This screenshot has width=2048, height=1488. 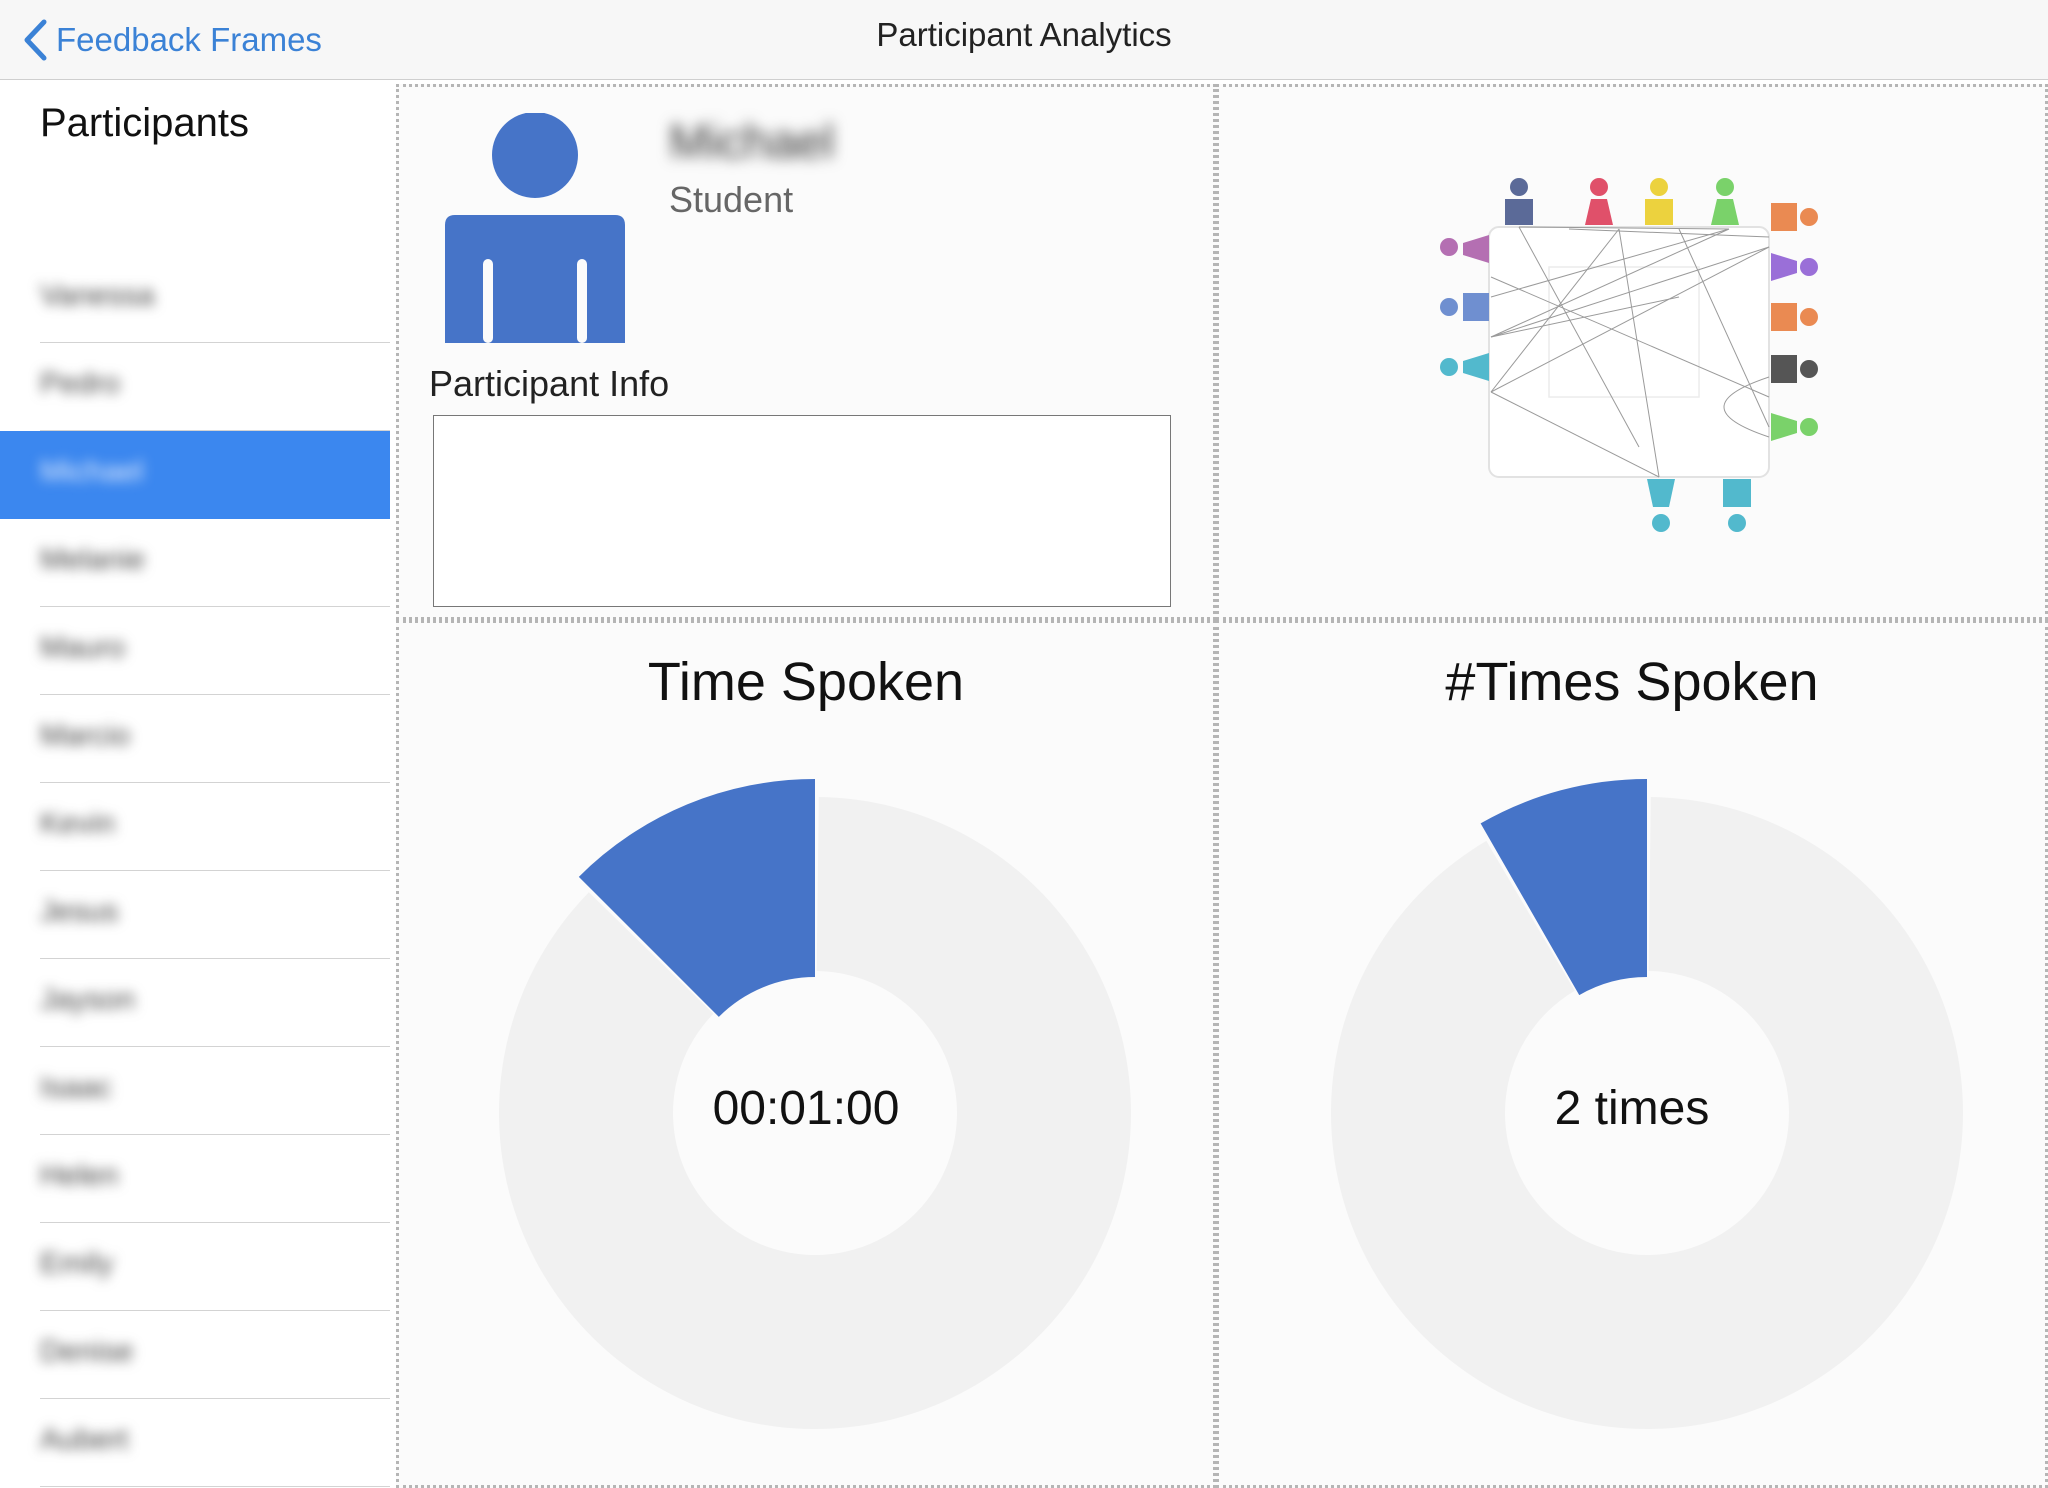 I want to click on participant-list-item-label: Helen, so click(x=79, y=1175).